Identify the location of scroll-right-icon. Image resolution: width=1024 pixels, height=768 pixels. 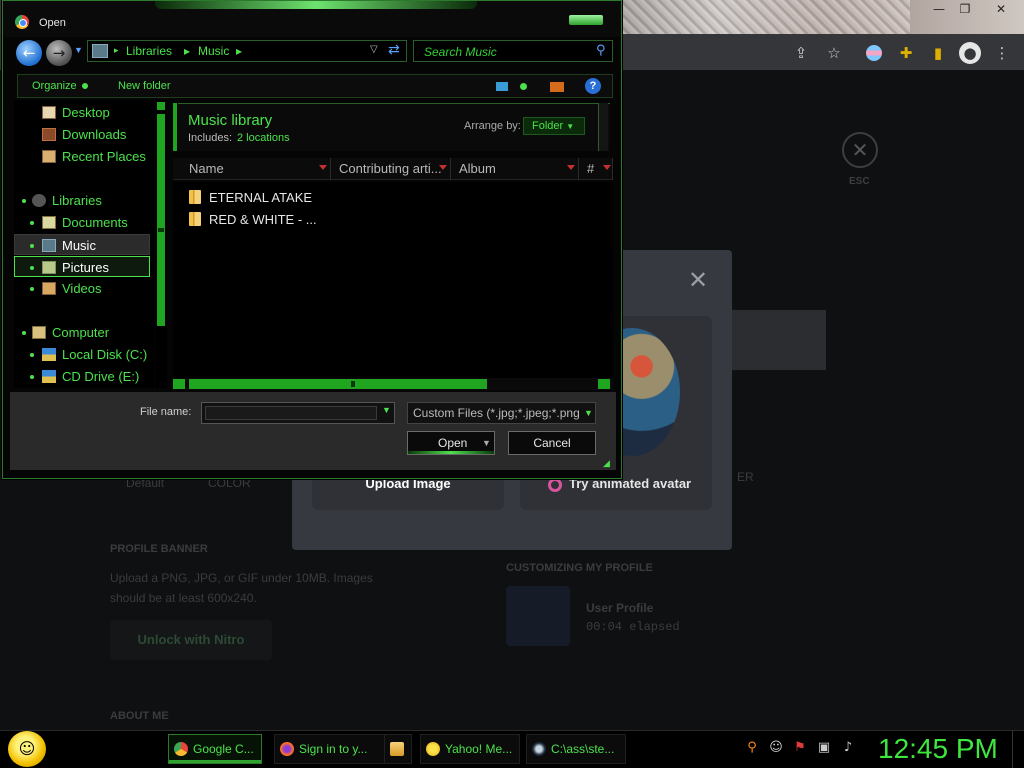
(604, 384).